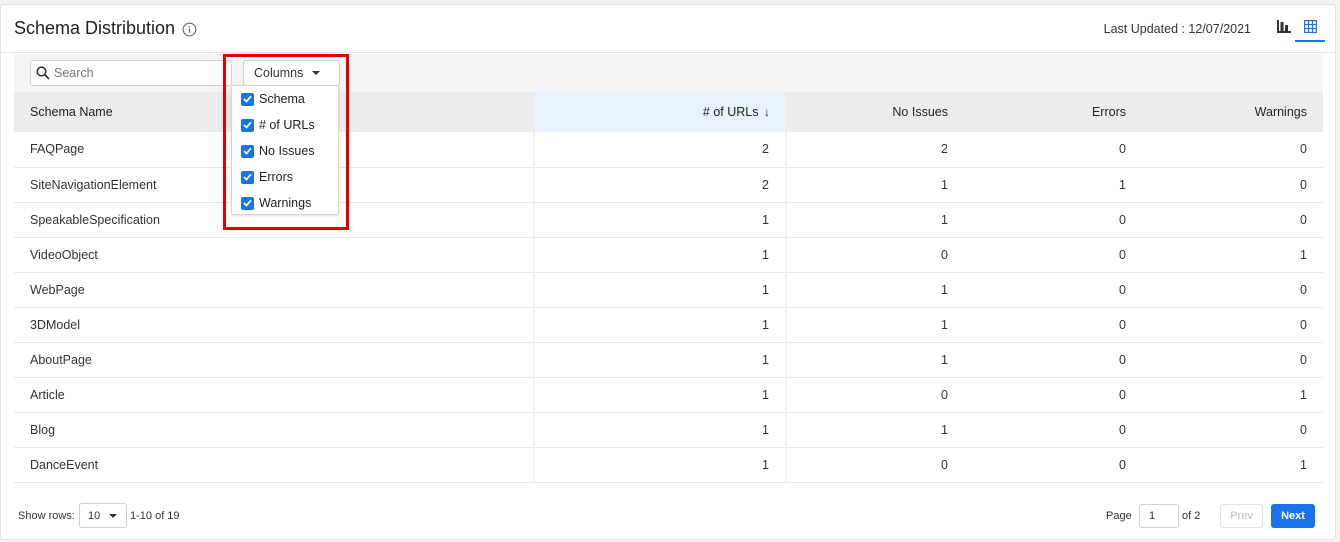  What do you see at coordinates (285, 203) in the screenshot?
I see `column-option-label: Warnings` at bounding box center [285, 203].